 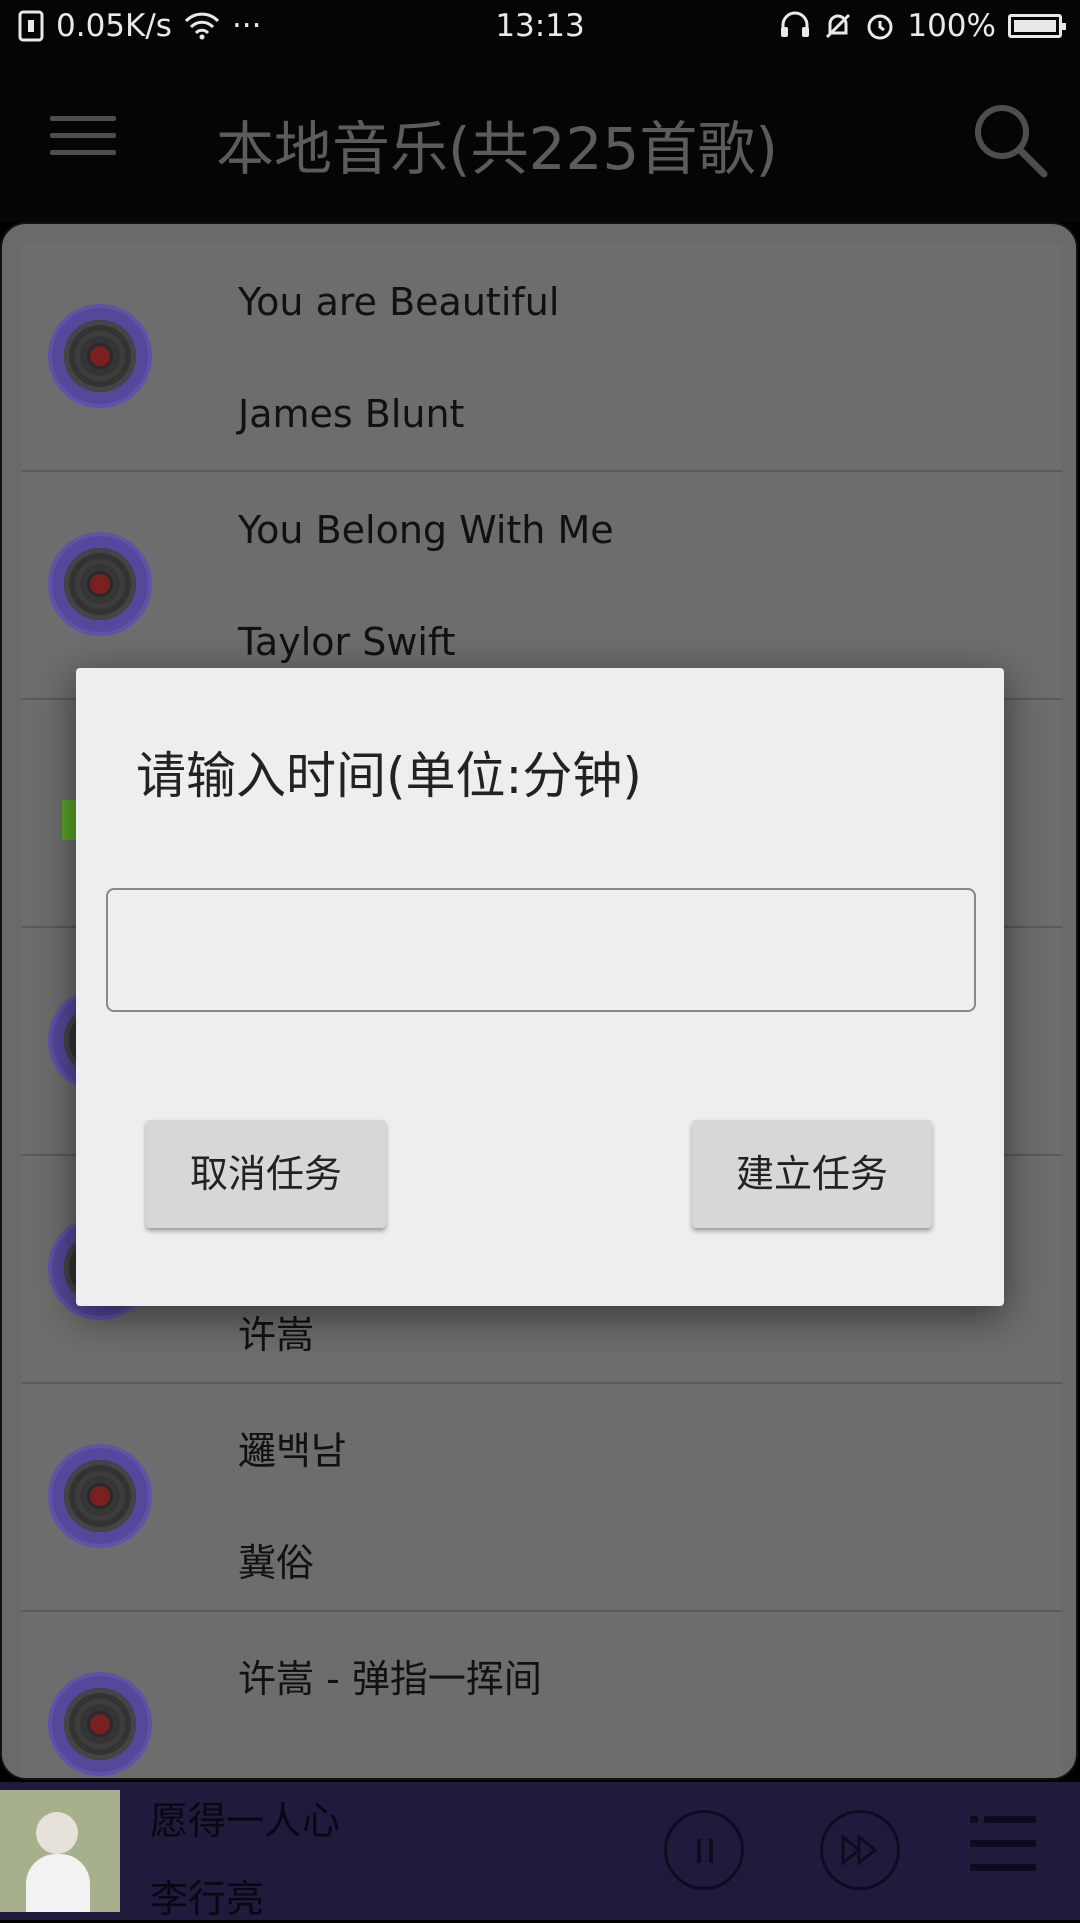 I want to click on mini-player: 愿得一人心 李行亮, so click(x=540, y=1851).